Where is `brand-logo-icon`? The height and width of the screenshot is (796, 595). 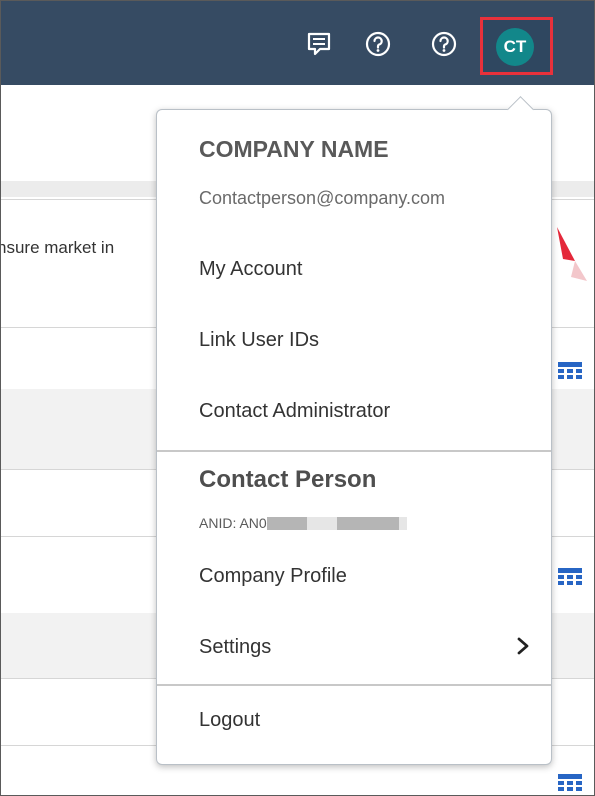
brand-logo-icon is located at coordinates (572, 254).